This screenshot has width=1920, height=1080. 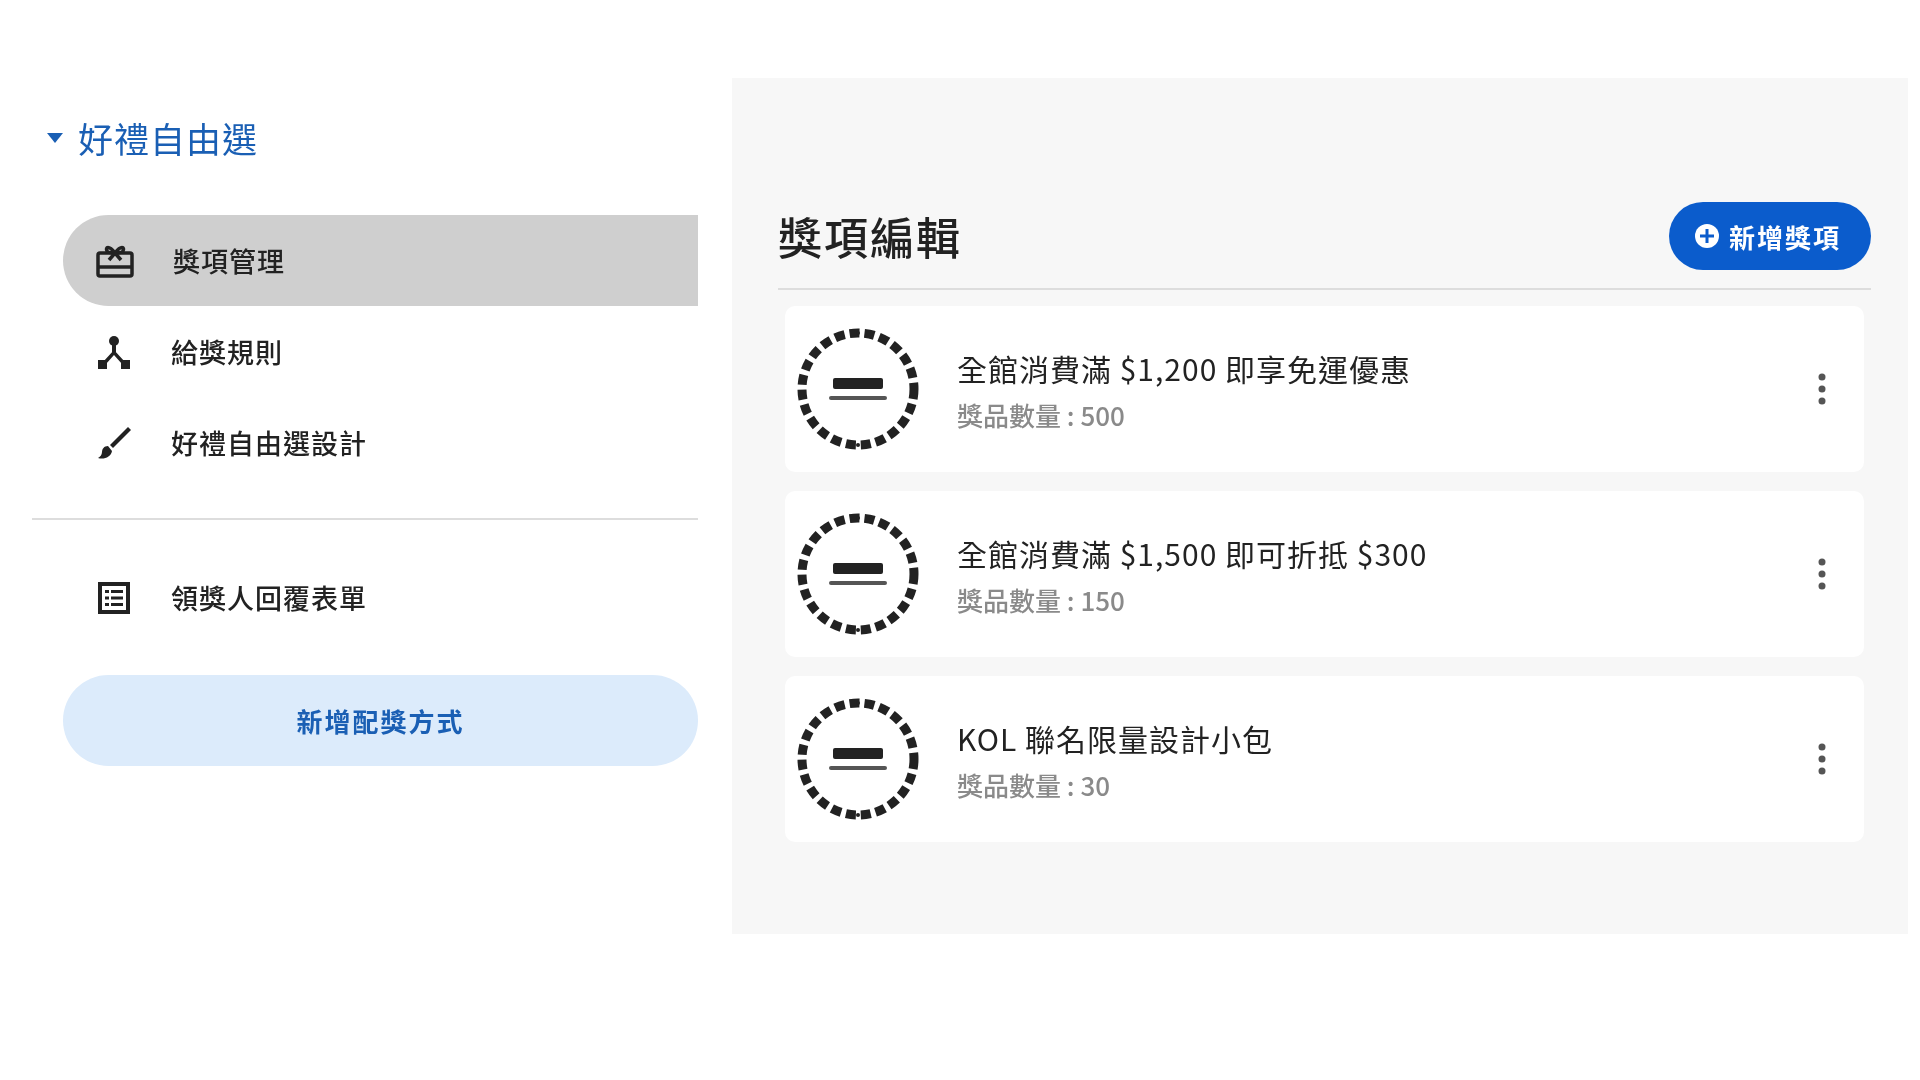 What do you see at coordinates (380, 597) in the screenshot?
I see `nav-item: 領獎人回覆表單` at bounding box center [380, 597].